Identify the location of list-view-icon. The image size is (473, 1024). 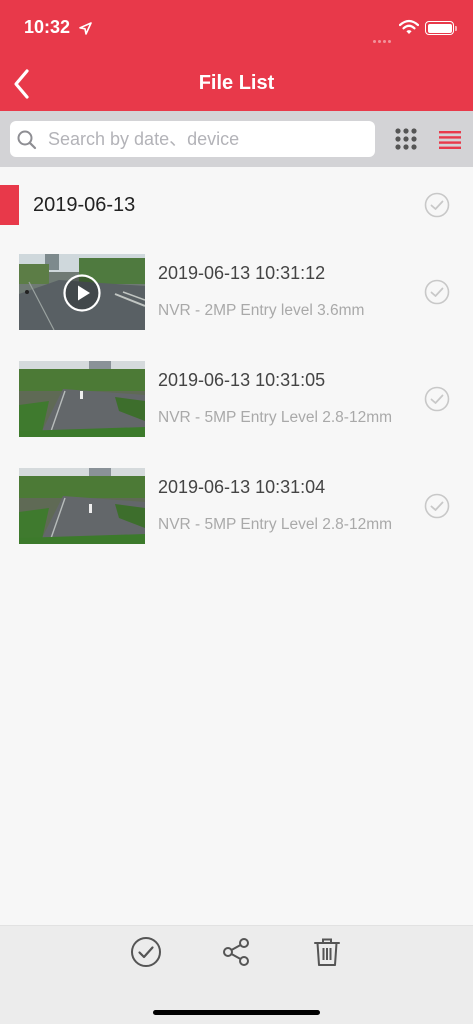
(450, 140).